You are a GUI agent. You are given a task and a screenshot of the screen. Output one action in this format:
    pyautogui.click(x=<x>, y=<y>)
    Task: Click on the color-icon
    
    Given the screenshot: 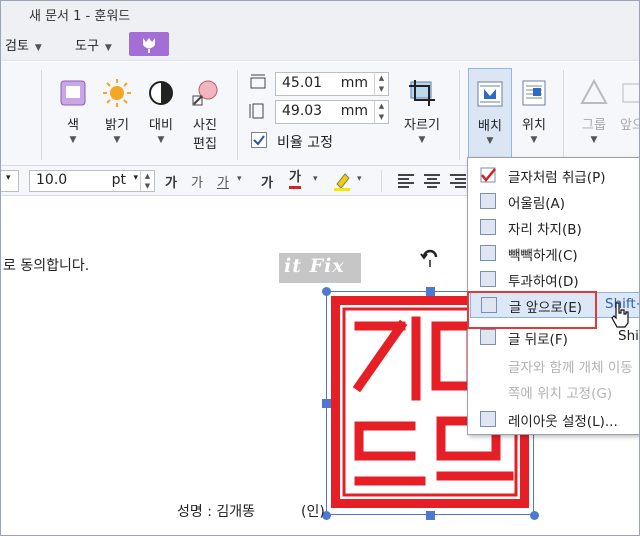 What is the action you would take?
    pyautogui.click(x=73, y=93)
    